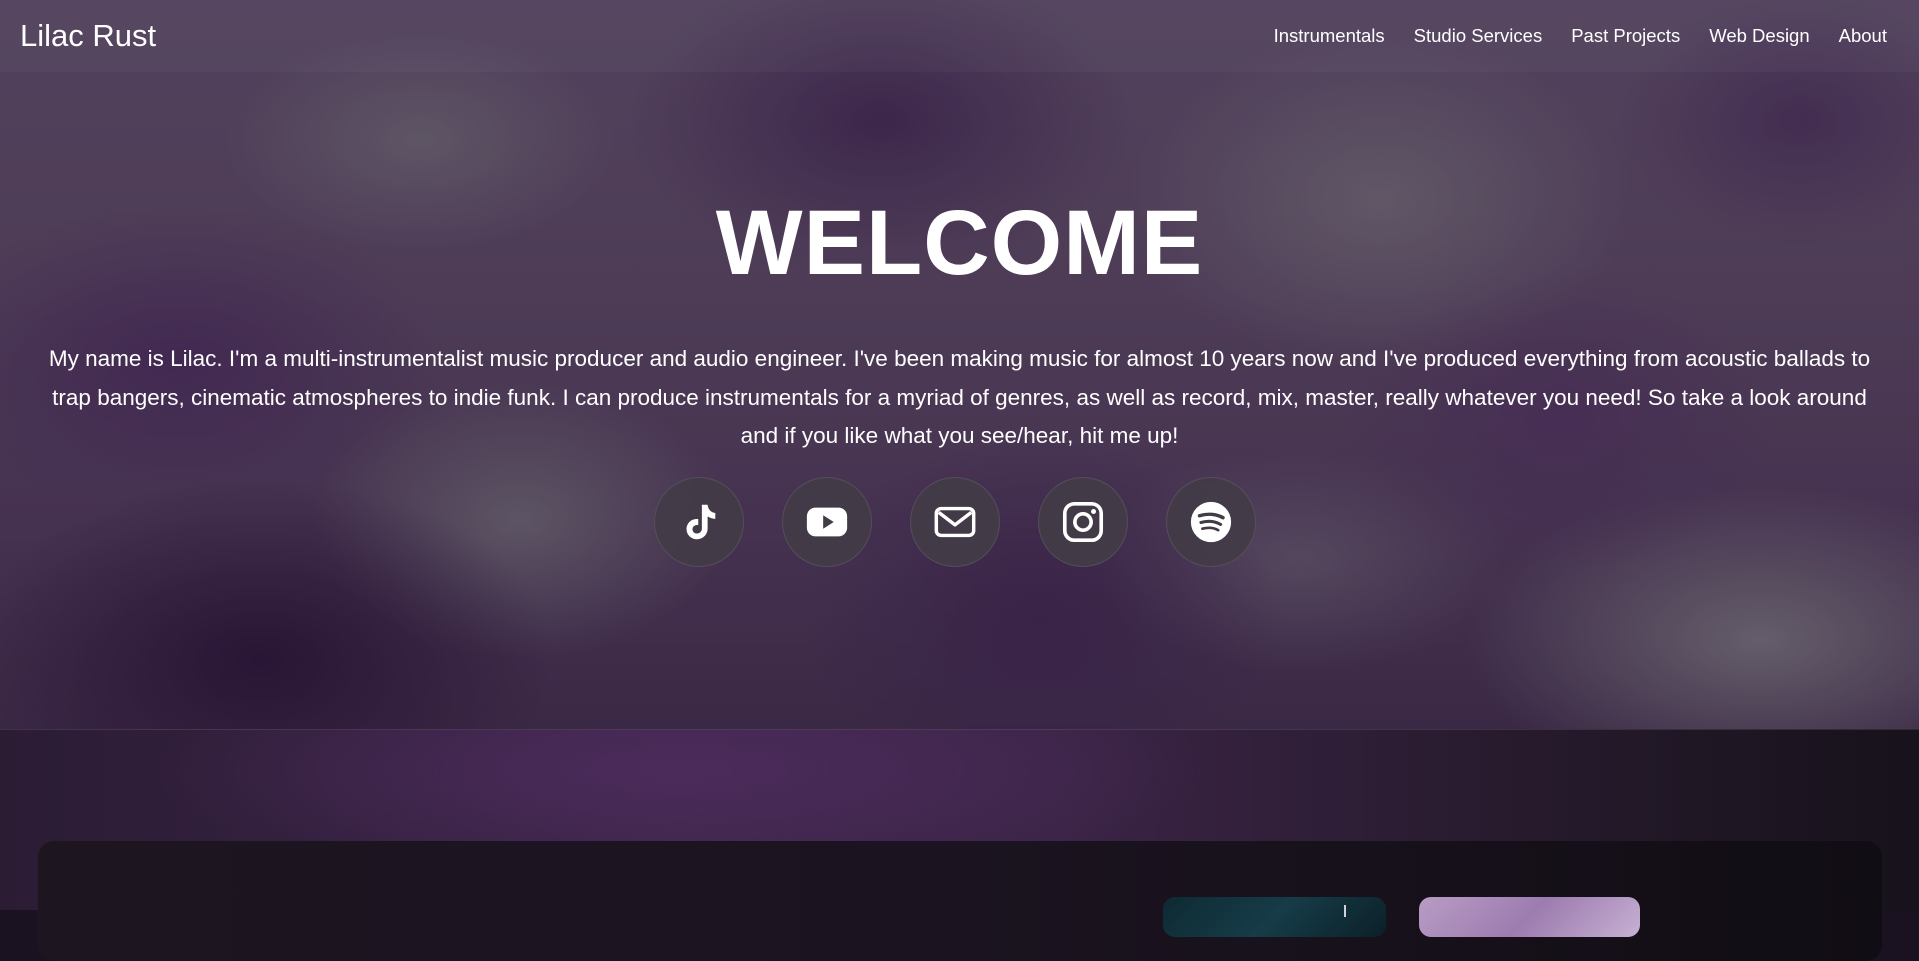  What do you see at coordinates (1863, 36) in the screenshot?
I see `nav-link-about: About` at bounding box center [1863, 36].